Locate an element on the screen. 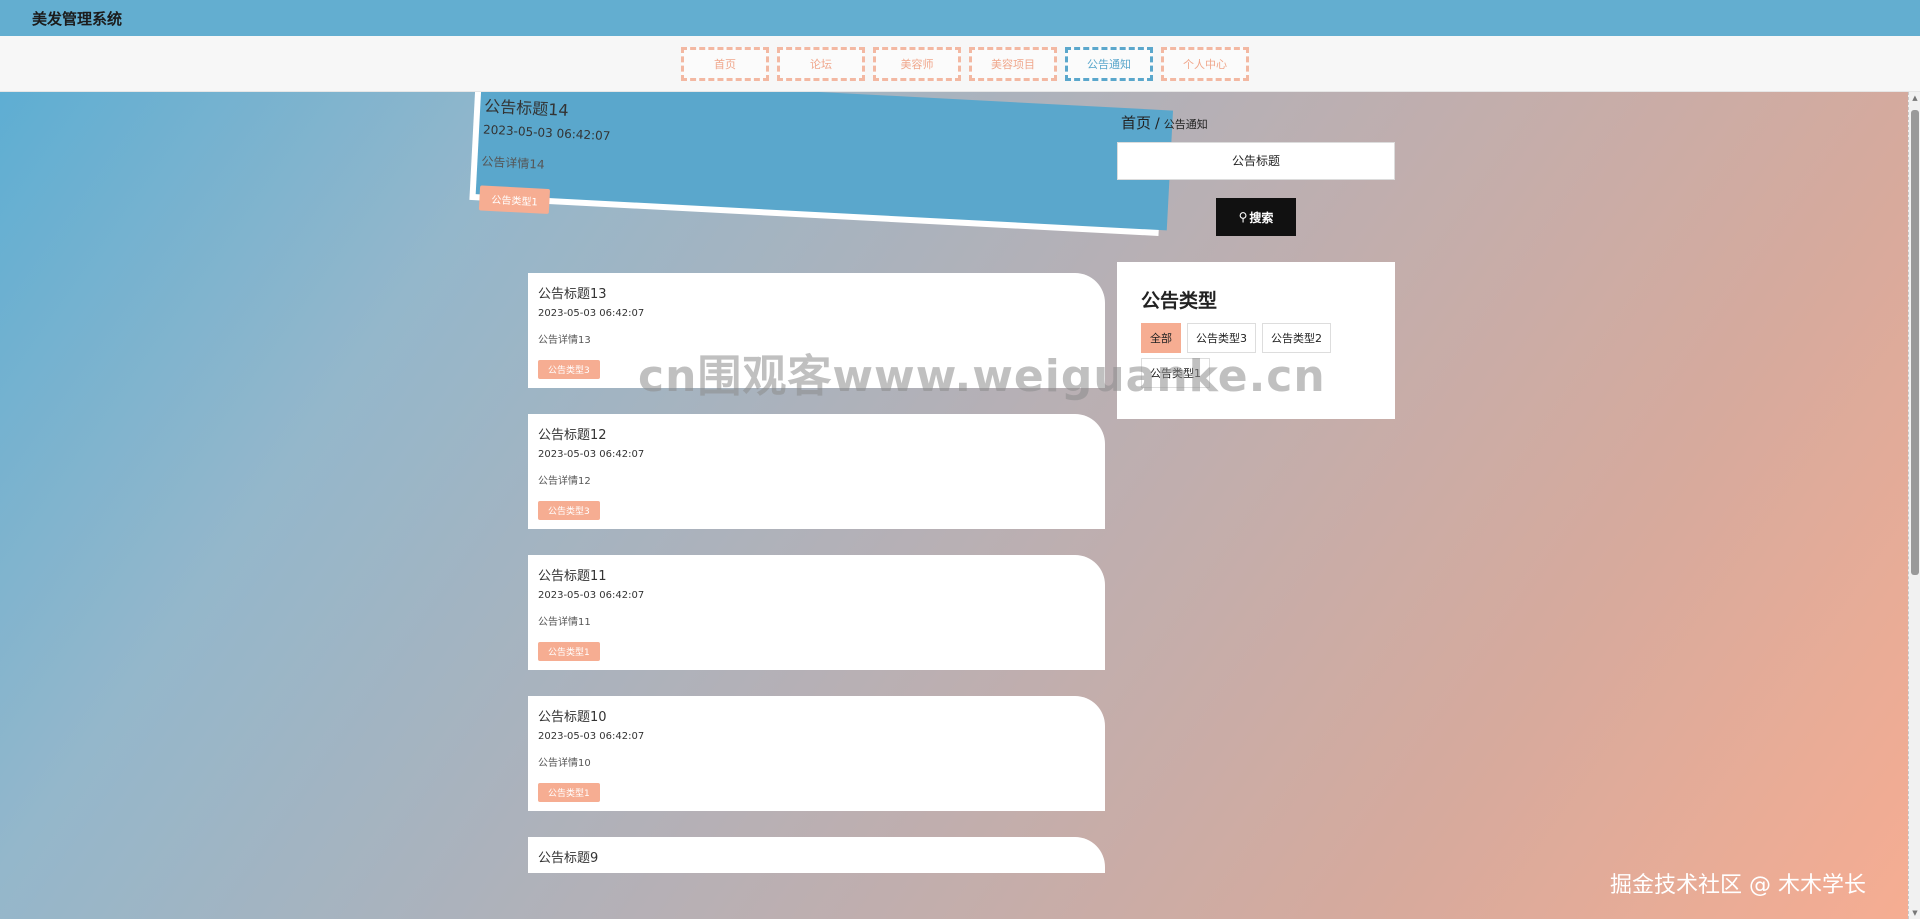  notice-card: 公告标题11 2023-05-03 06:42:07 公告详情11 公告类型1 is located at coordinates (820, 608).